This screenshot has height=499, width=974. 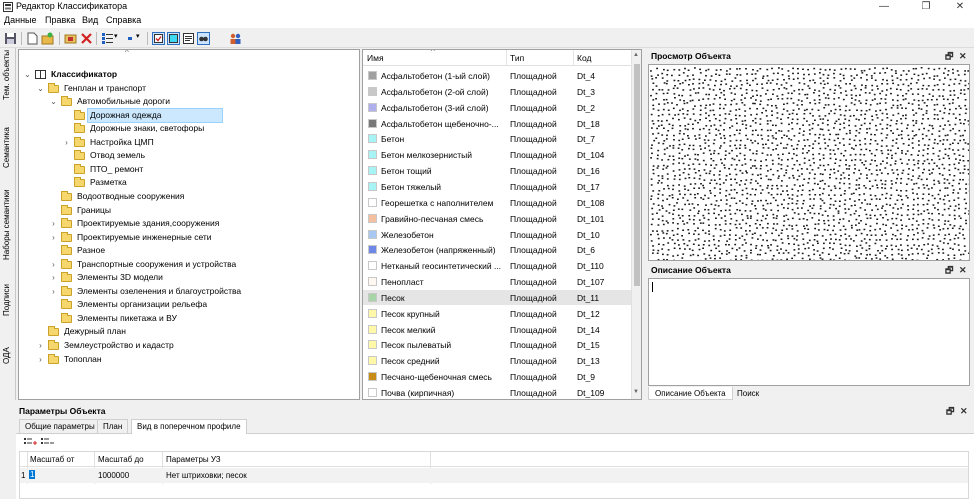 I want to click on tree-node: › Транспортные сооружения и устройства, so click(x=189, y=264).